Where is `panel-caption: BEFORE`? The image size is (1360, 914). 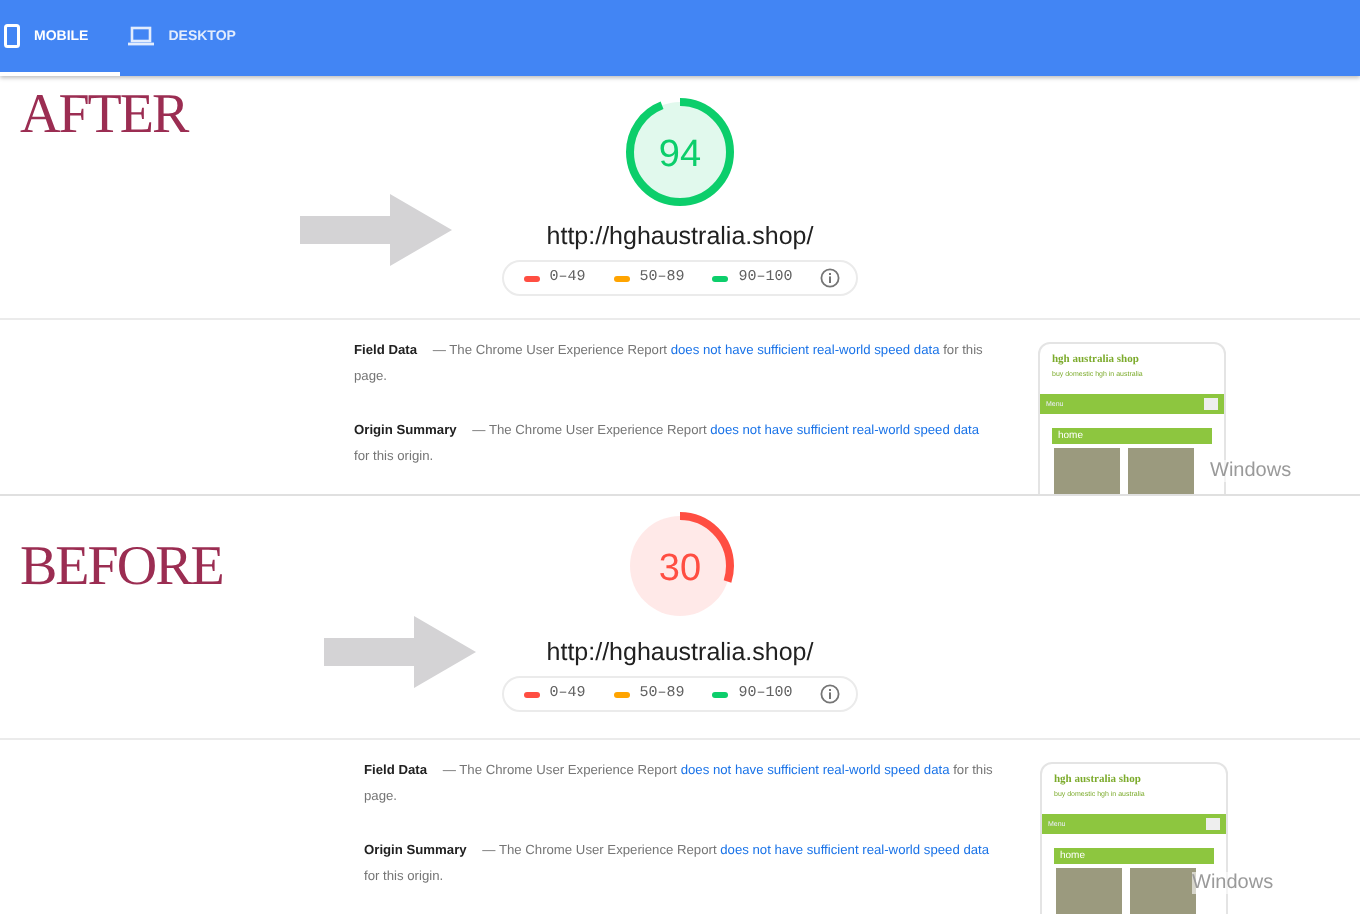
panel-caption: BEFORE is located at coordinates (121, 568).